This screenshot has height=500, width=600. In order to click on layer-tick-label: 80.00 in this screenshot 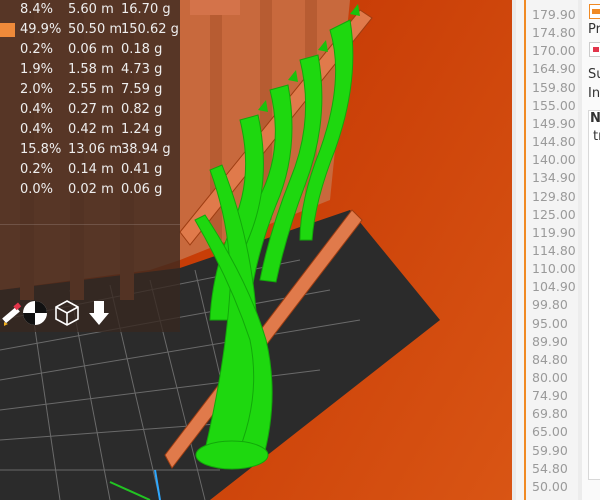, I will do `click(550, 377)`.